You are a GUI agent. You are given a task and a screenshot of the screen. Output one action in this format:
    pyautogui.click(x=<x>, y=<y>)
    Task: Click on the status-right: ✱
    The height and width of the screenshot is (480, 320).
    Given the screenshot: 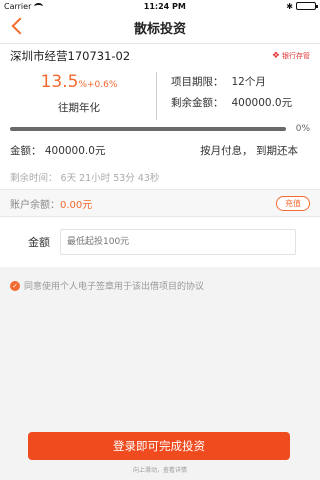 What is the action you would take?
    pyautogui.click(x=302, y=6)
    